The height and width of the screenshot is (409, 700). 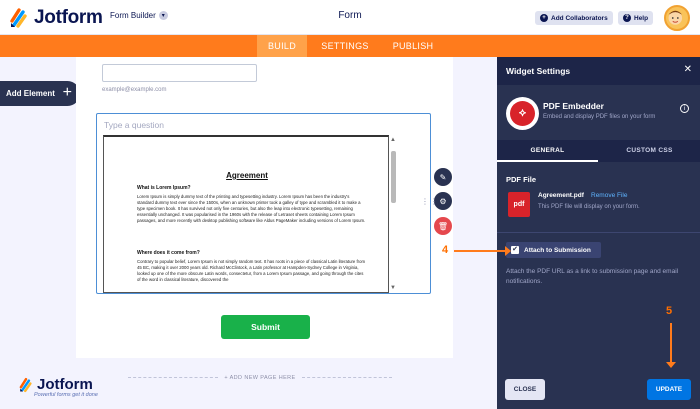 What do you see at coordinates (265, 327) in the screenshot?
I see `submit-button: Submit` at bounding box center [265, 327].